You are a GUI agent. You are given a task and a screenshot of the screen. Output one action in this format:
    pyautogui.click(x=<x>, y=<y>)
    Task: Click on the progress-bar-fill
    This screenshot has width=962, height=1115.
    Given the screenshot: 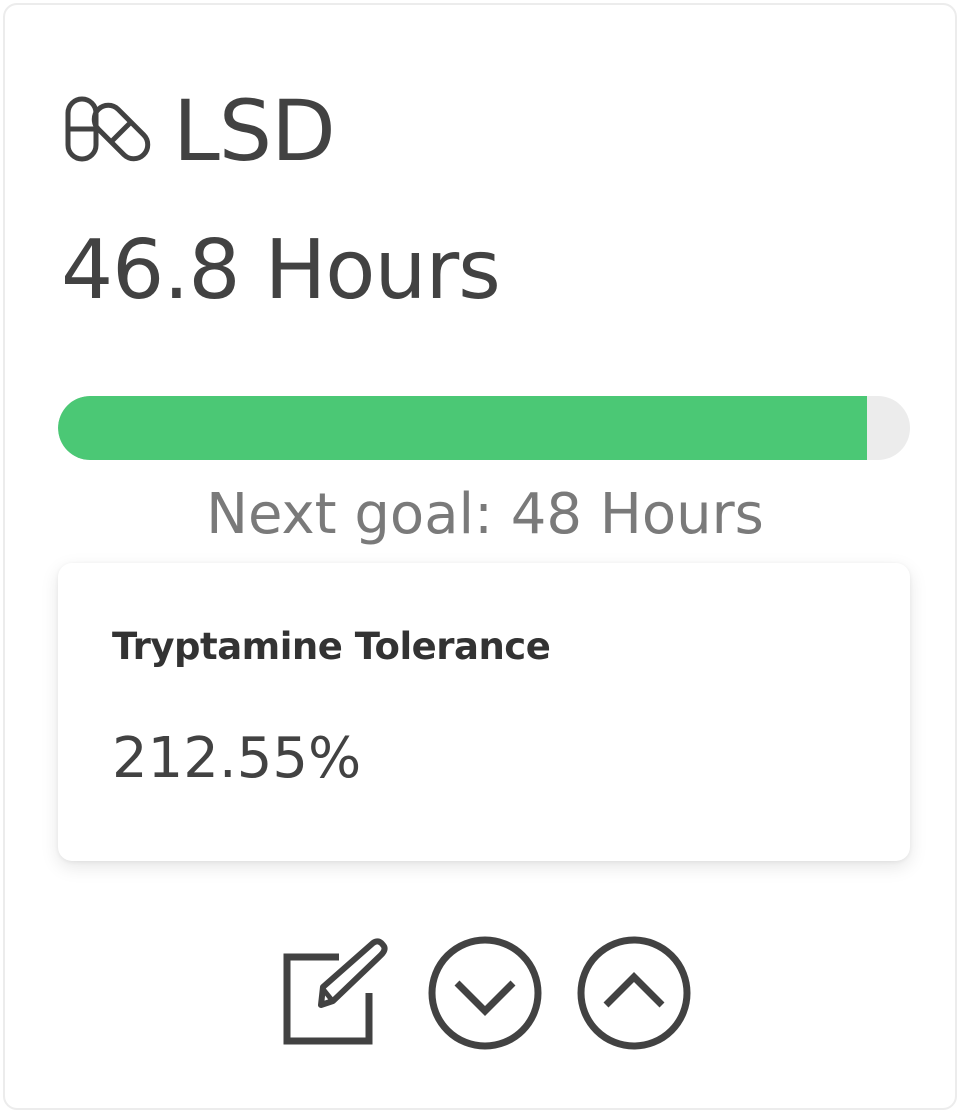 What is the action you would take?
    pyautogui.click(x=463, y=428)
    